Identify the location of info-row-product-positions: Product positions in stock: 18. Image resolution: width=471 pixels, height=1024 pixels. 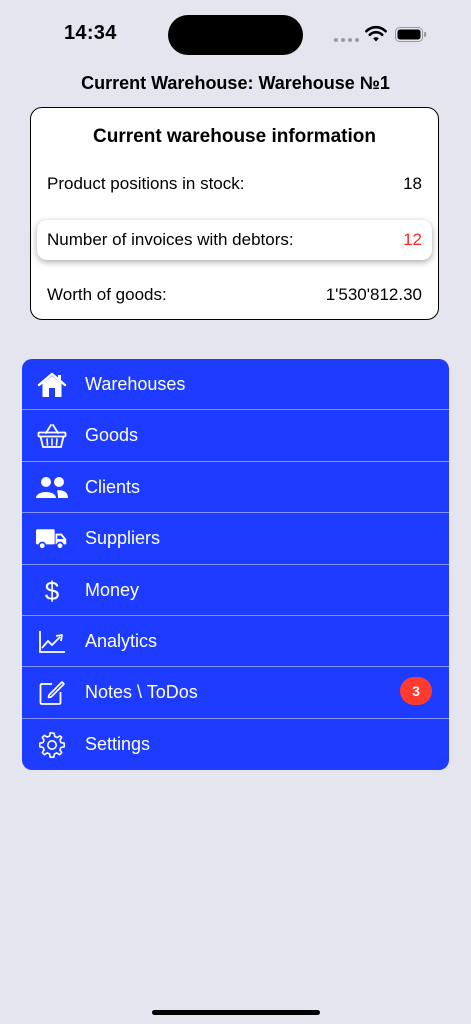
(234, 184).